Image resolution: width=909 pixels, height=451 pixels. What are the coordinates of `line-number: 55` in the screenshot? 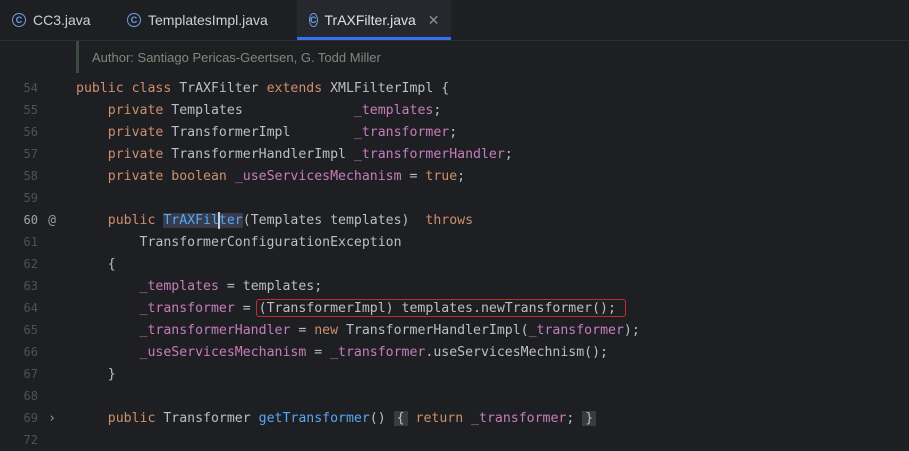 It's located at (30, 110).